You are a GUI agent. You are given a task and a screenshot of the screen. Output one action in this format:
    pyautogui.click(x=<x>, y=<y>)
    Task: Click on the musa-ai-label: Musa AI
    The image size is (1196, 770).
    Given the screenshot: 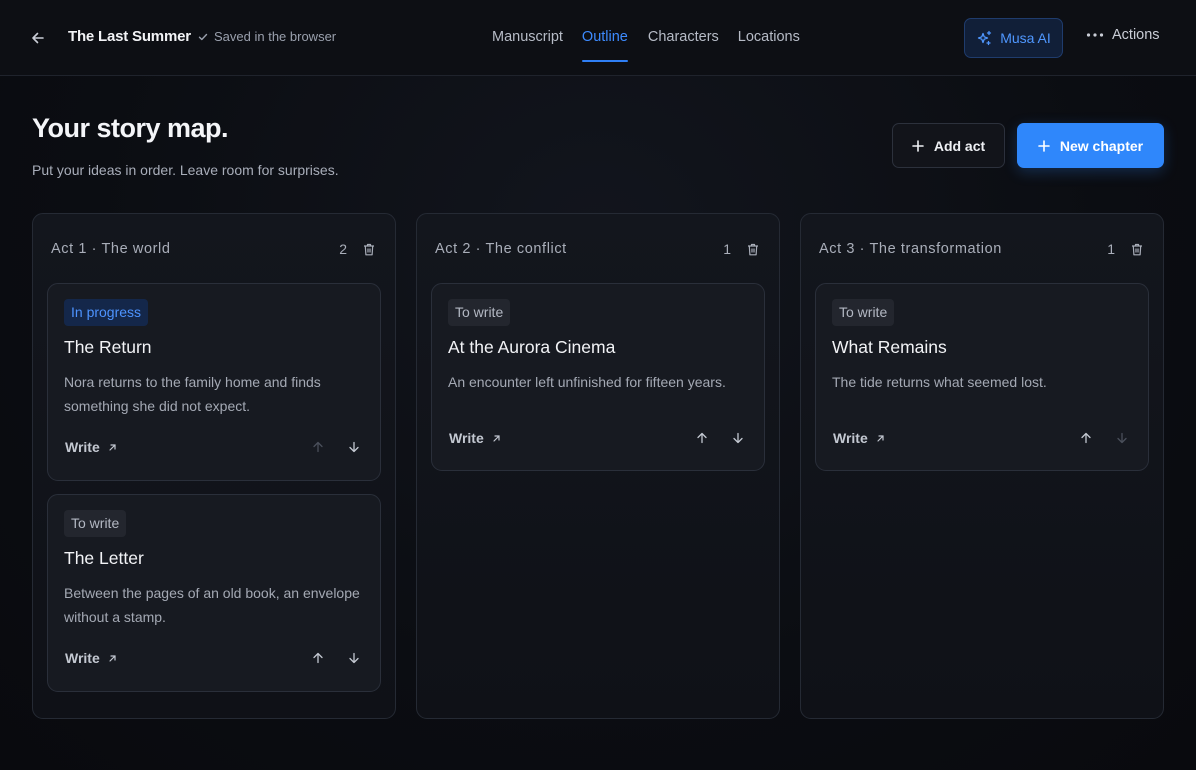 What is the action you would take?
    pyautogui.click(x=1025, y=38)
    